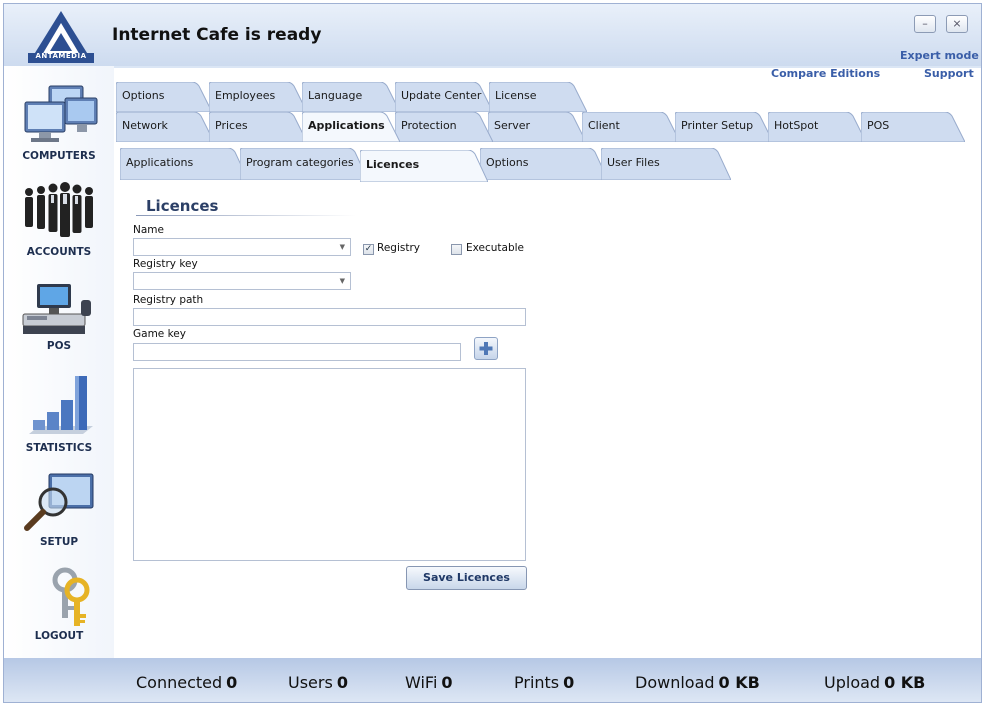 This screenshot has width=986, height=709. I want to click on section-divider, so click(246, 215).